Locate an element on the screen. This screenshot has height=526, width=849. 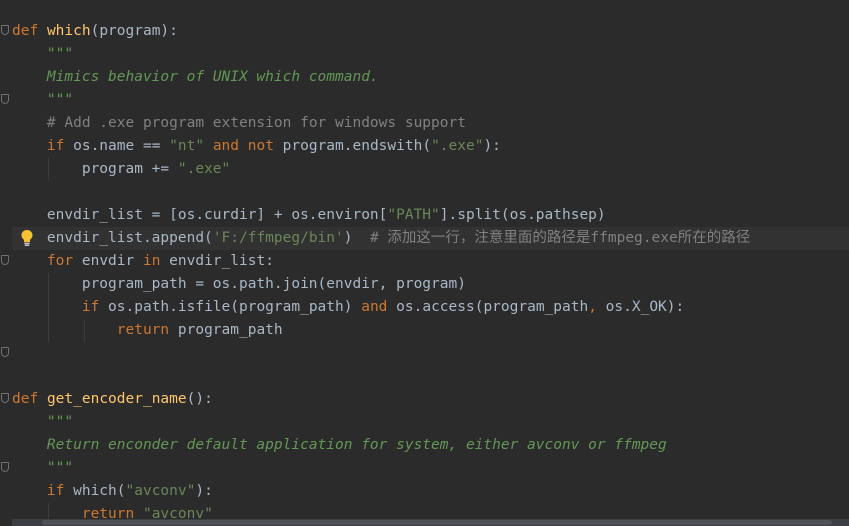
string-token: 'F:/ffmpeg/bin' is located at coordinates (278, 238).